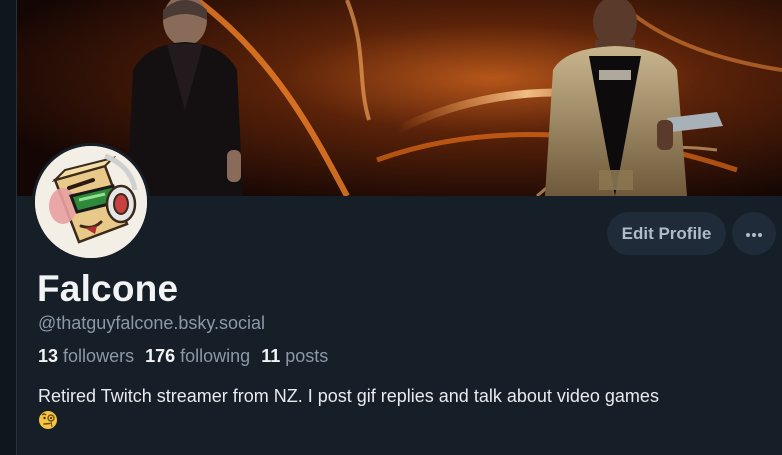 This screenshot has width=782, height=455. What do you see at coordinates (48, 423) in the screenshot?
I see `face-with-monocle-icon` at bounding box center [48, 423].